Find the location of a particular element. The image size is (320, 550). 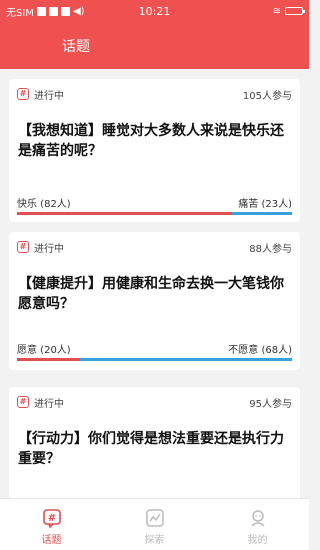

topic-card-header: # 进行中 95人参与 is located at coordinates (154, 402).